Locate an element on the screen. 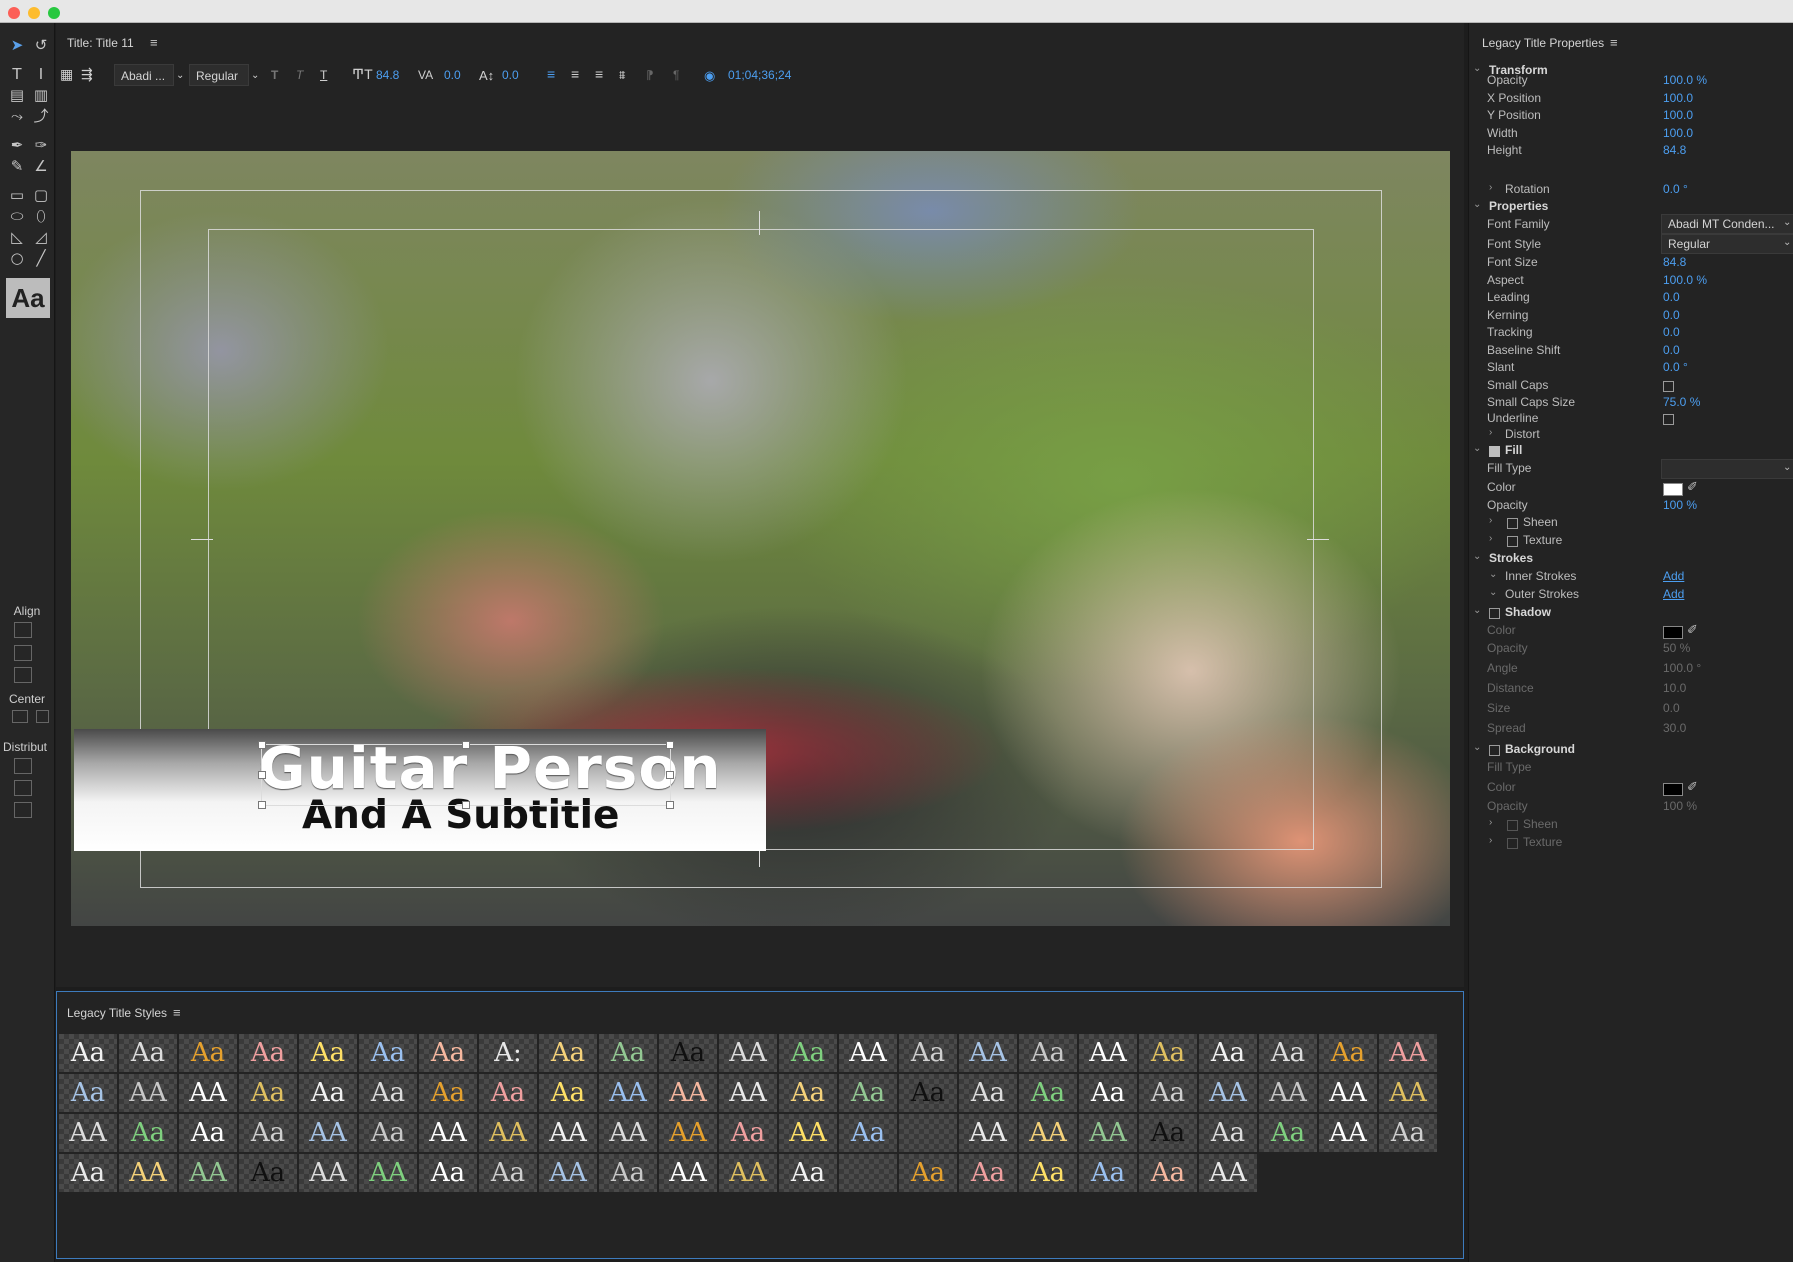 This screenshot has height=1262, width=1793. show-background-video-icon: ◉ is located at coordinates (709, 76).